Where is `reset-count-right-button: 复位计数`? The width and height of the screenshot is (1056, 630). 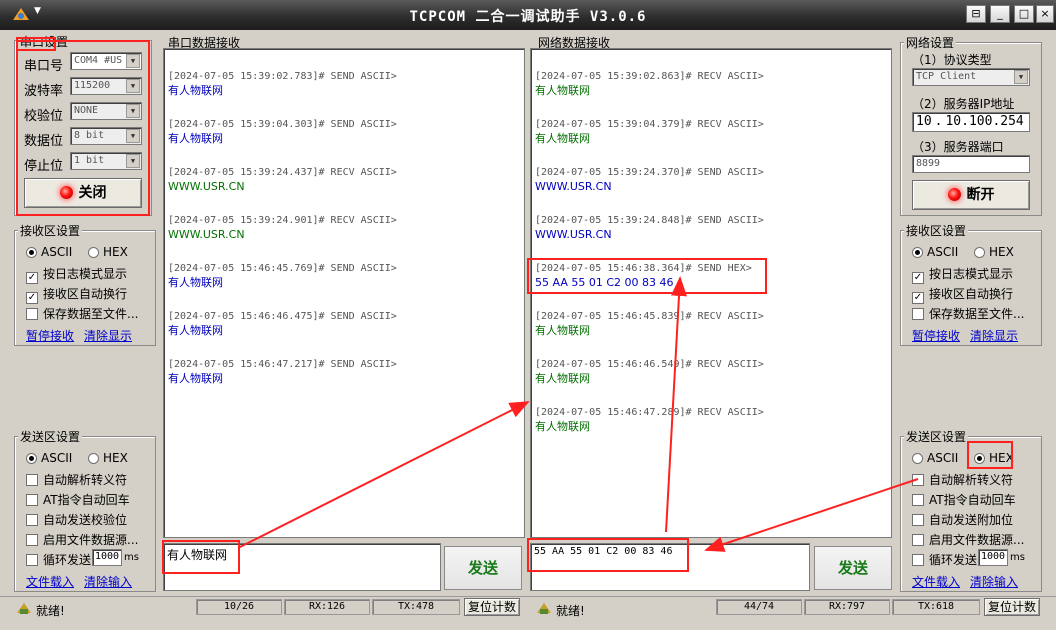
reset-count-right-button: 复位计数 is located at coordinates (1012, 607).